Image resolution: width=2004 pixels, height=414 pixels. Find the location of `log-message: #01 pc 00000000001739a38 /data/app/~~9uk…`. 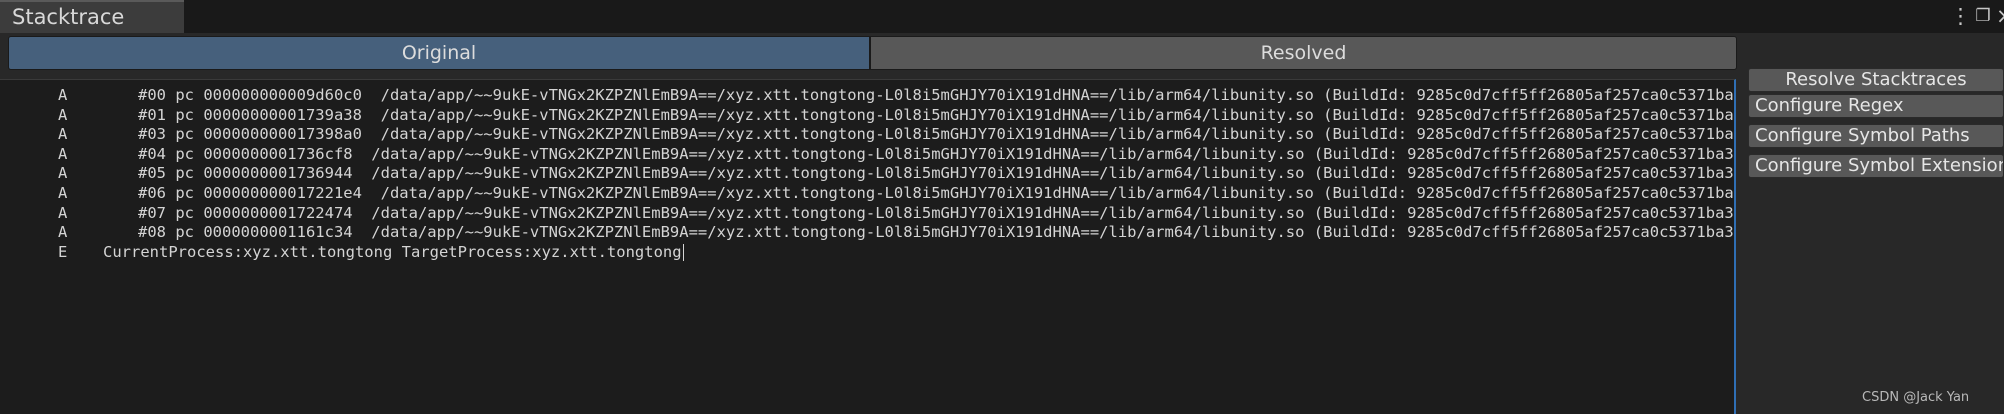

log-message: #01 pc 00000000001739a38 /data/app/~~9uk… is located at coordinates (937, 114).